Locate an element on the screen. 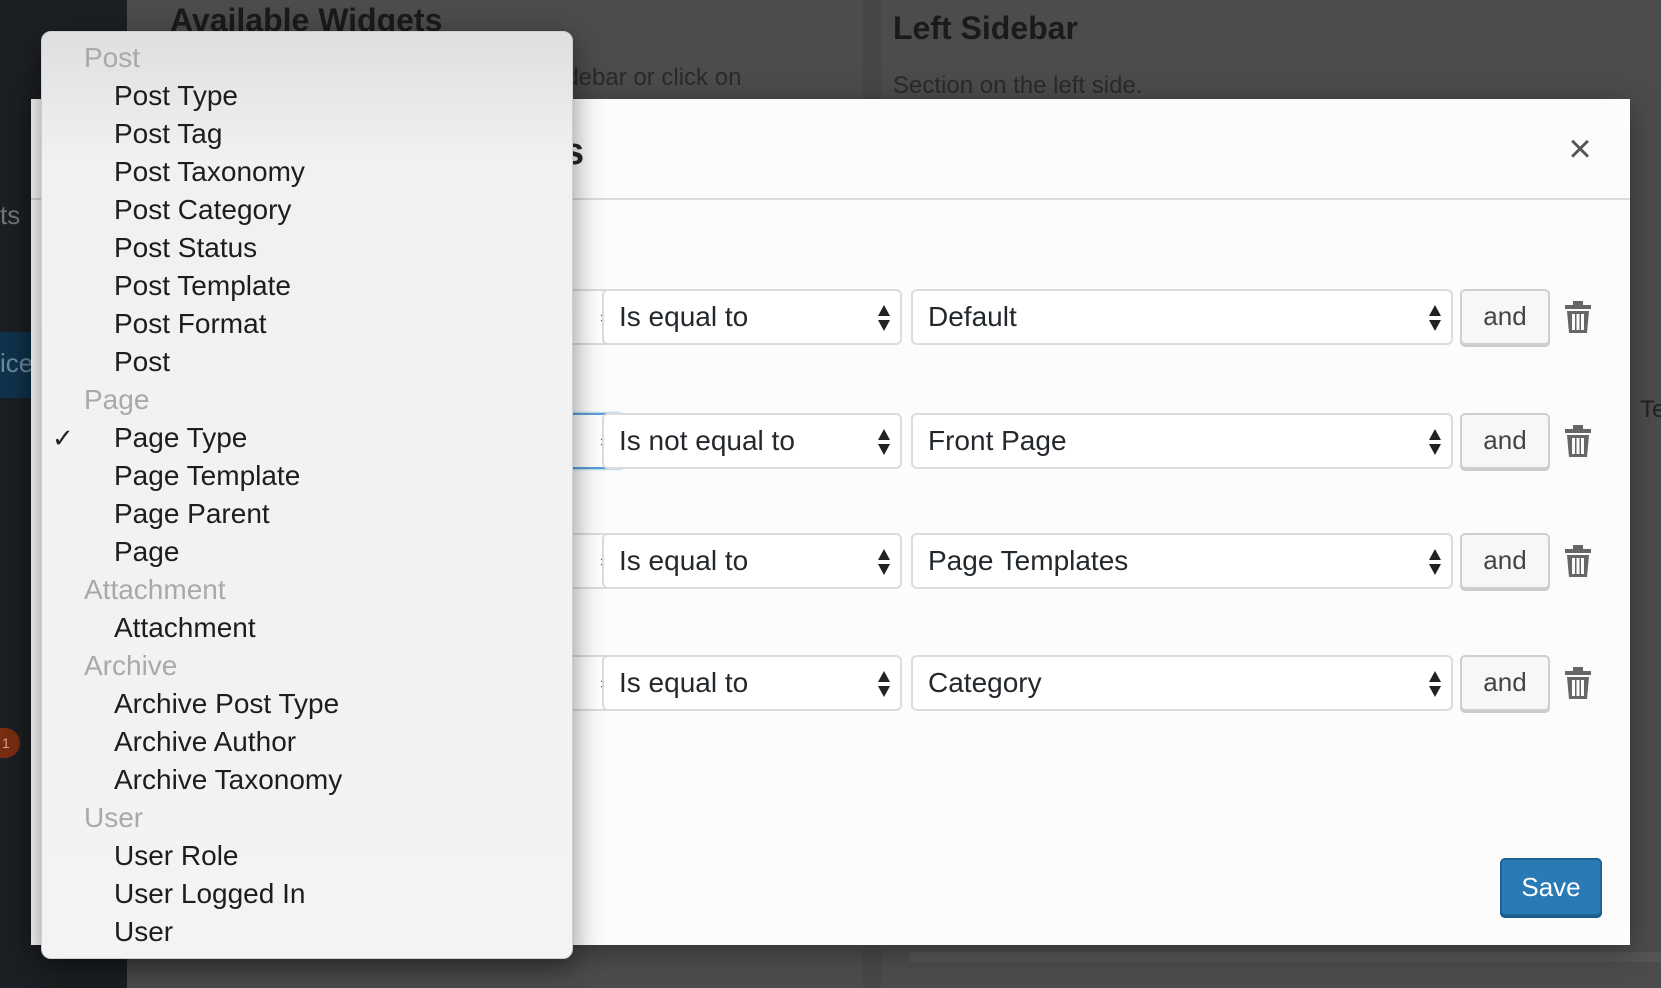  dropdown-option-post-type: Post Type is located at coordinates (307, 96).